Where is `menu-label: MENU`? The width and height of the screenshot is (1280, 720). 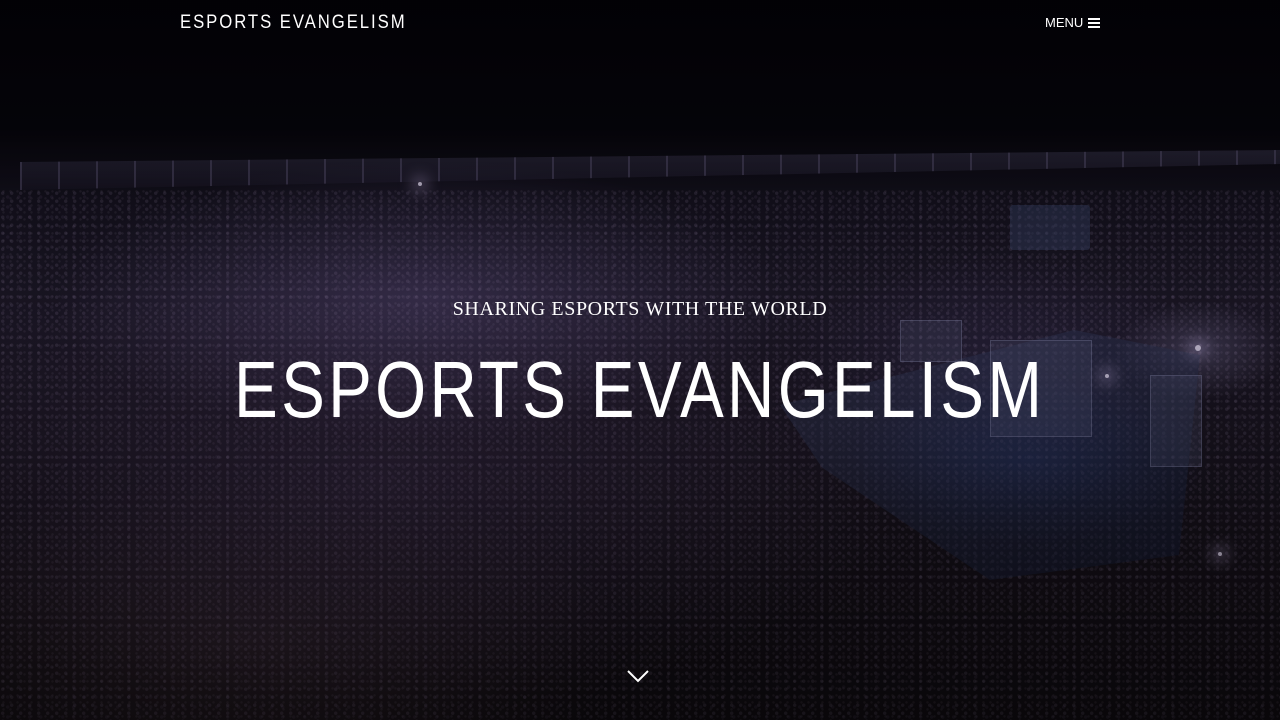
menu-label: MENU is located at coordinates (1064, 22).